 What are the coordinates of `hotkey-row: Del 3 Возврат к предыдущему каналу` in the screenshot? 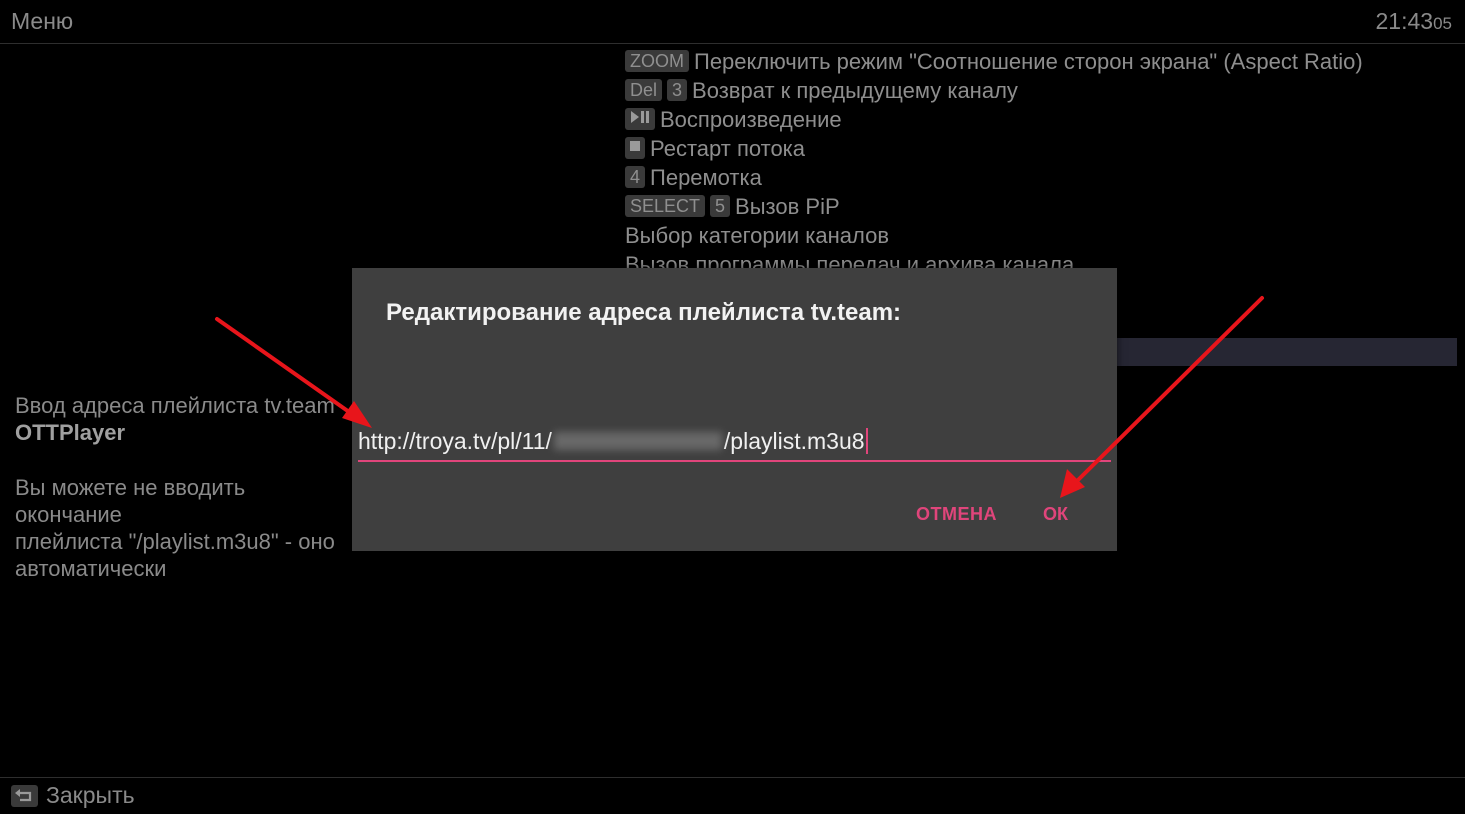 It's located at (1042, 90).